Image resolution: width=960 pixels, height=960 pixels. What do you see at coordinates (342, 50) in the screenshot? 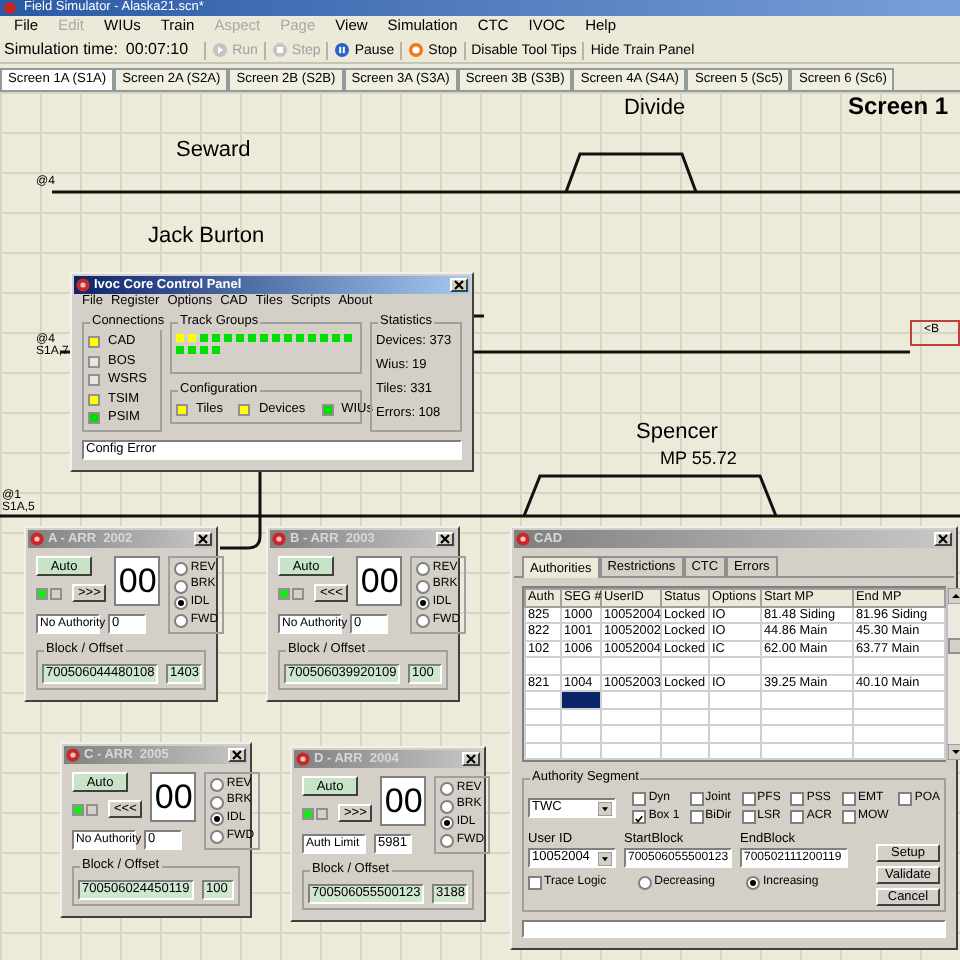
I see `pause-icon` at bounding box center [342, 50].